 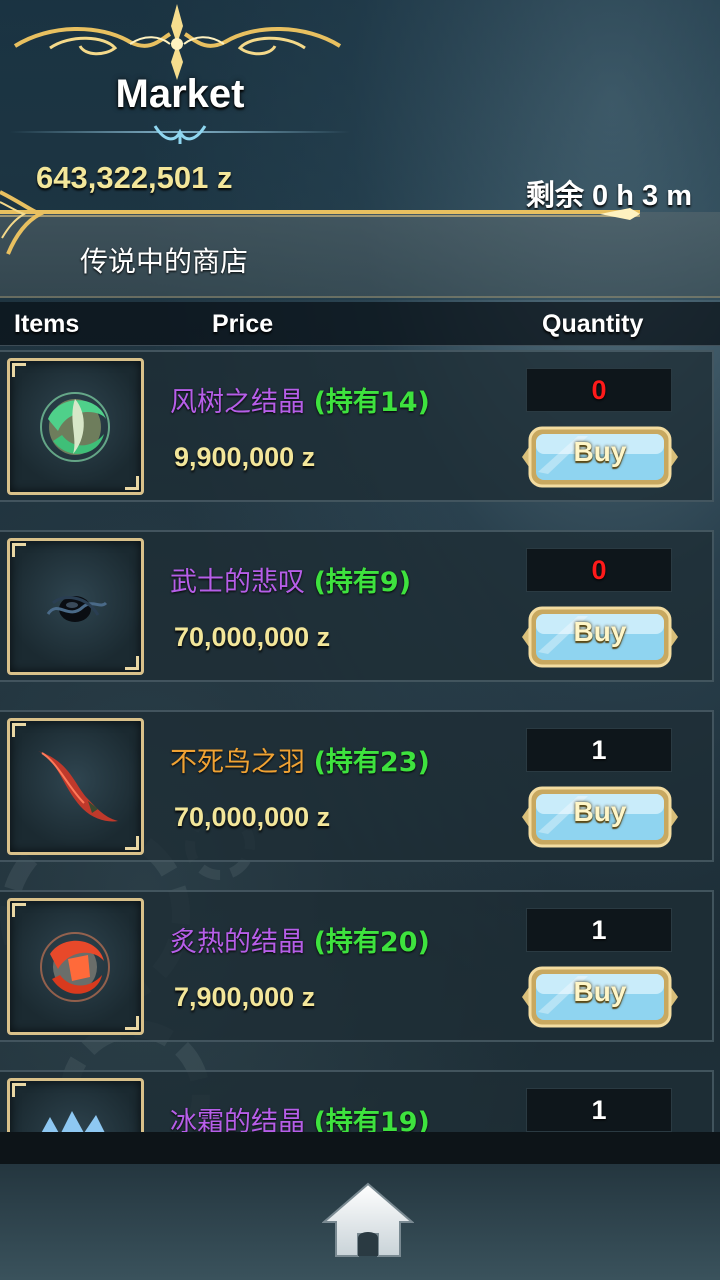 What do you see at coordinates (300, 942) in the screenshot?
I see `item-name: 炙热的结晶 (持有20)` at bounding box center [300, 942].